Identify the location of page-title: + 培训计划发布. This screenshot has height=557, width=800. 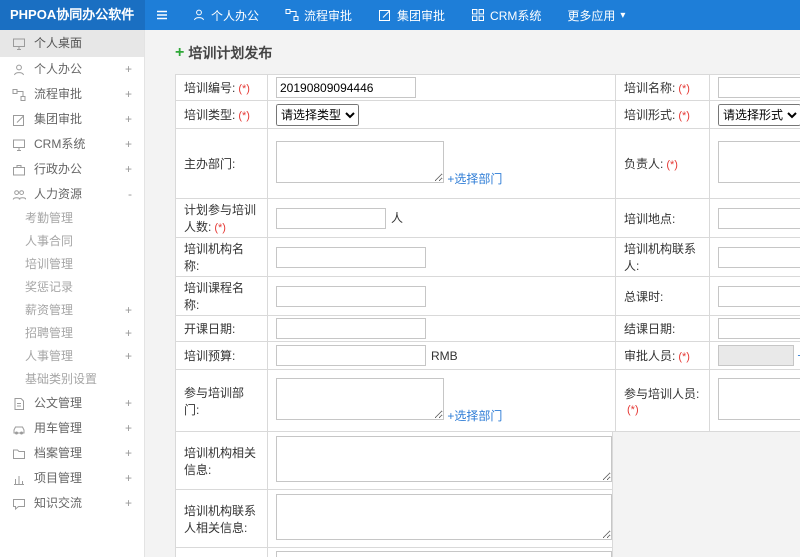
(487, 53).